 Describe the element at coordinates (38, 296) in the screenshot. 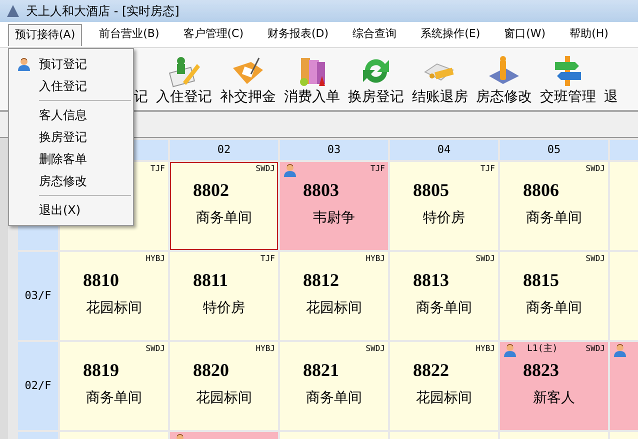

I see `floor-label: 03/F` at that location.